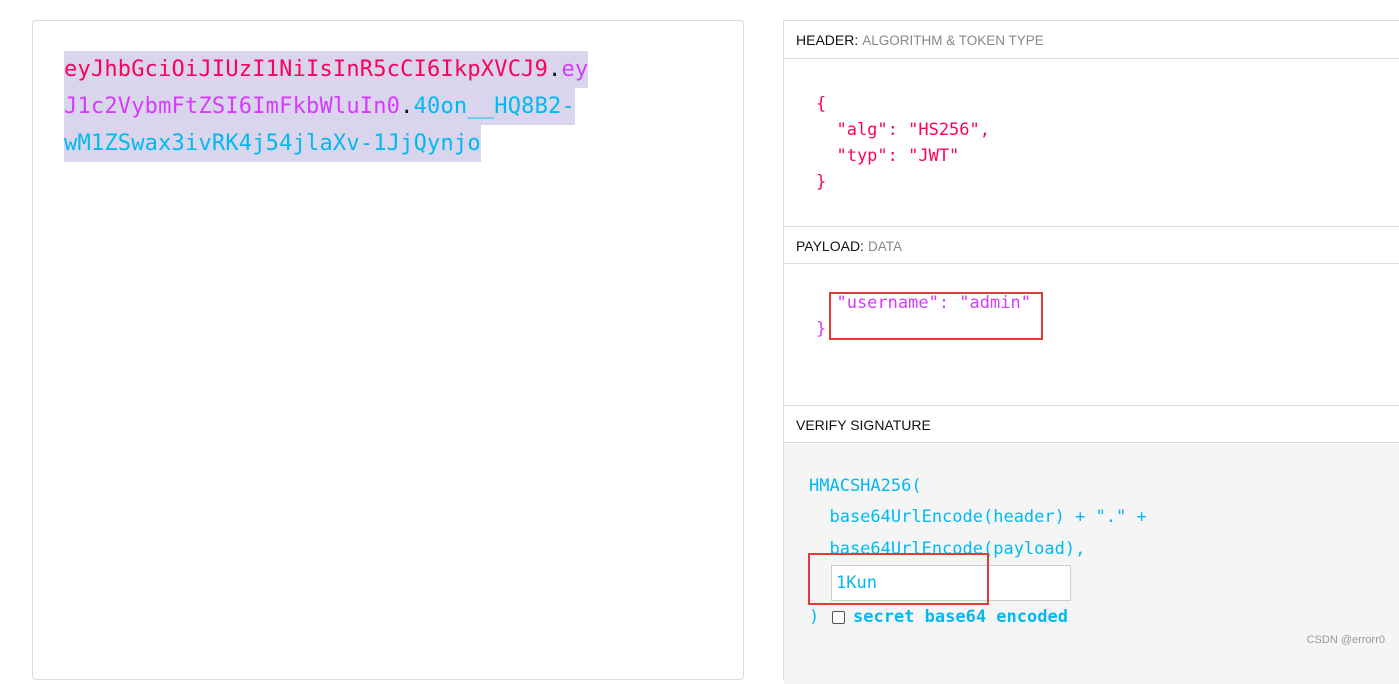  What do you see at coordinates (978, 517) in the screenshot?
I see `signature-header-line: base64UrlEncode(header) + "." +` at bounding box center [978, 517].